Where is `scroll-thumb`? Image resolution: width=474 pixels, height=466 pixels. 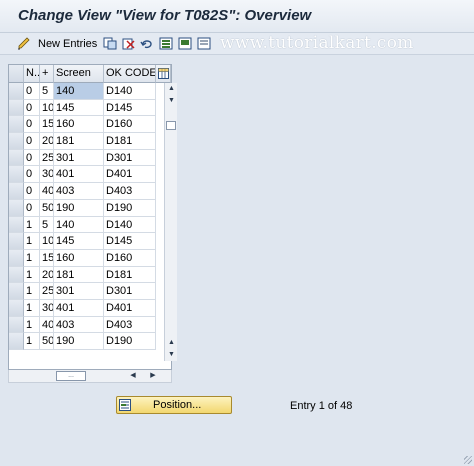 scroll-thumb is located at coordinates (171, 125).